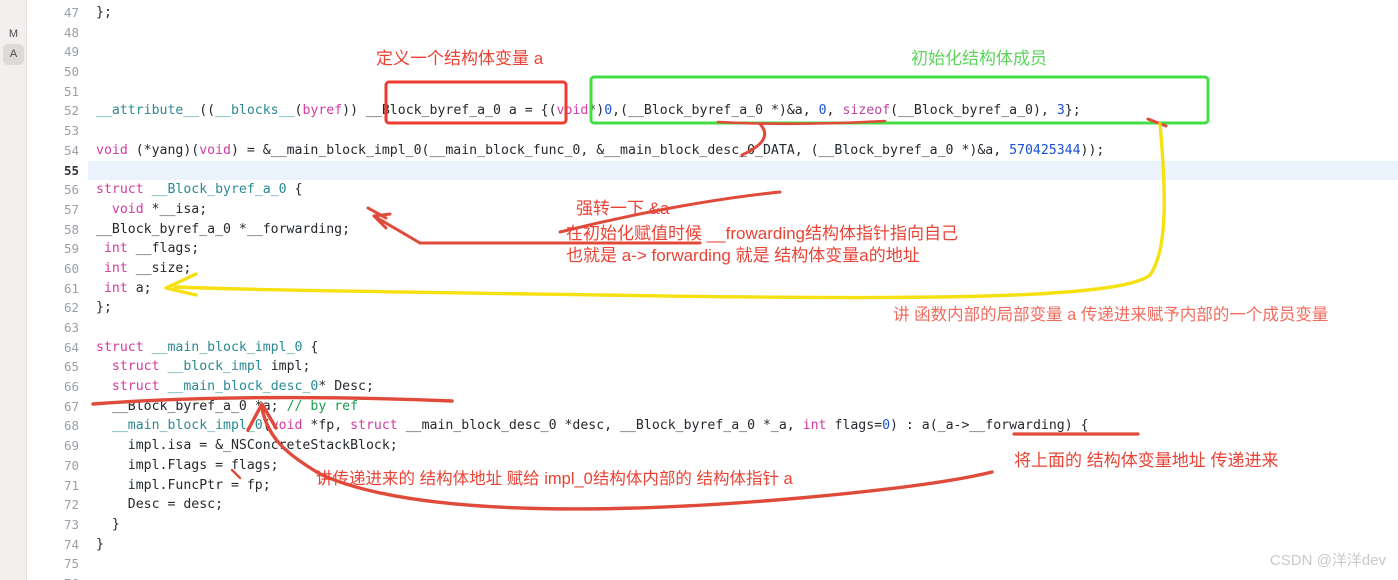  I want to click on line-number: 49, so click(57, 52).